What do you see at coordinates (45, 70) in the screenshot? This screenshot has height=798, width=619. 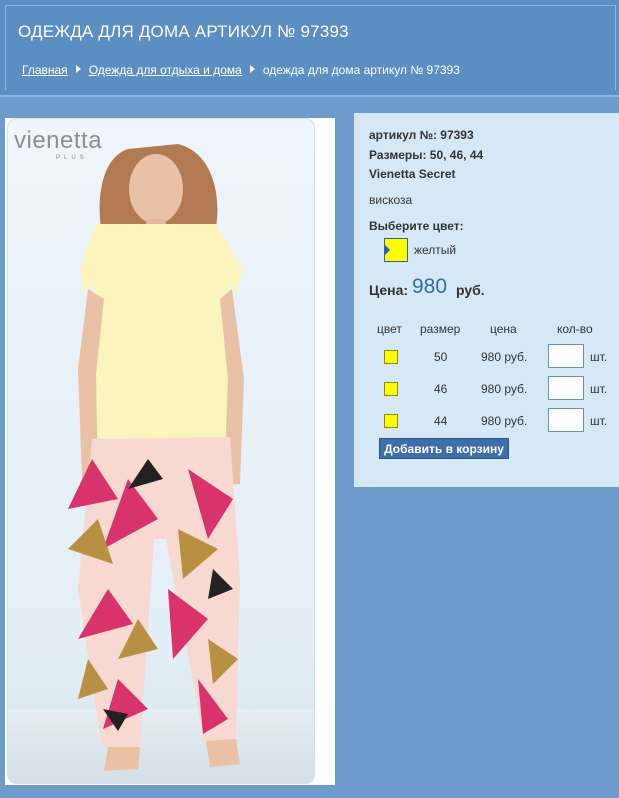 I see `breadcrumb-home-link: Главная` at bounding box center [45, 70].